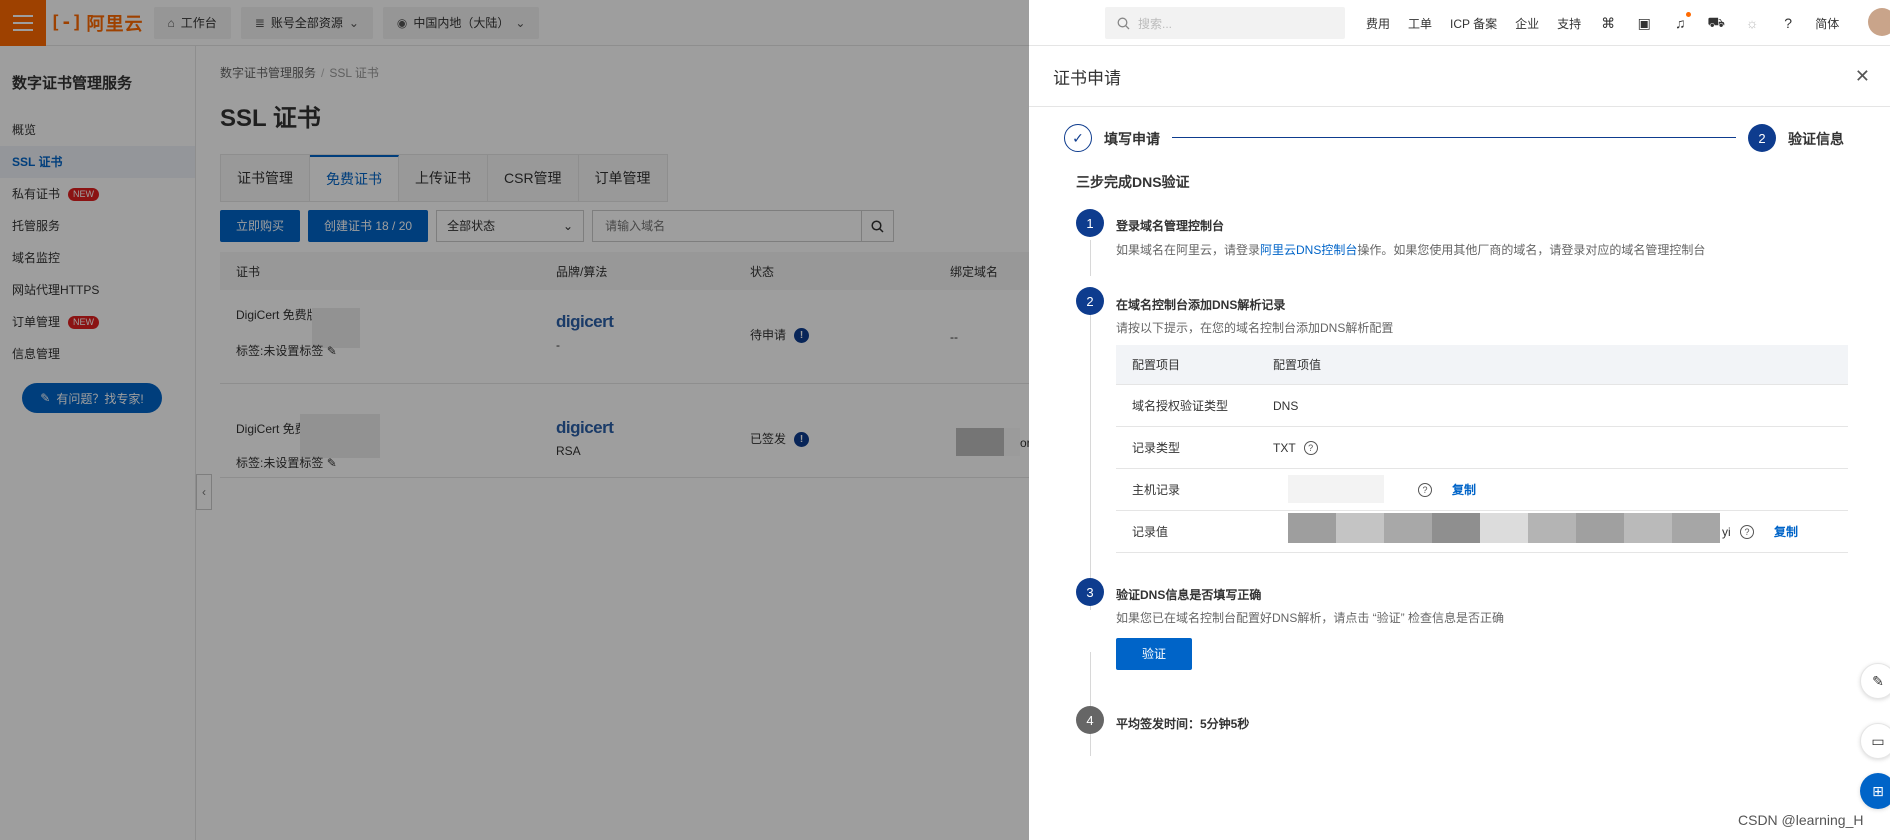 The width and height of the screenshot is (1890, 840). Describe the element at coordinates (1297, 365) in the screenshot. I see `column-header: 配置项值` at that location.